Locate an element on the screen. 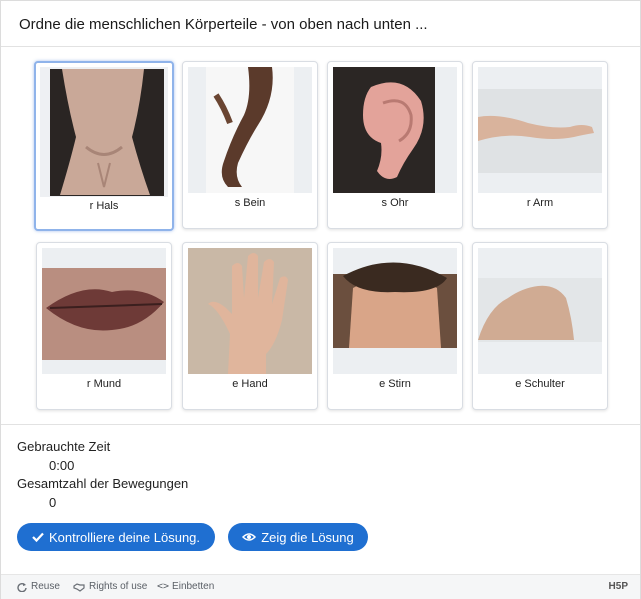 Image resolution: width=641 pixels, height=599 pixels. forehead-image is located at coordinates (395, 311).